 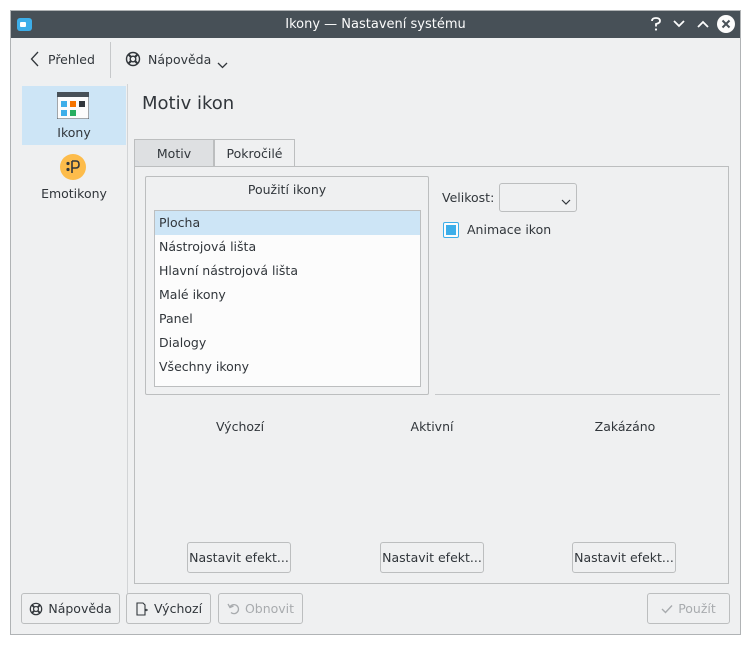 What do you see at coordinates (287, 247) in the screenshot?
I see `list-item: Nástrojová lišta` at bounding box center [287, 247].